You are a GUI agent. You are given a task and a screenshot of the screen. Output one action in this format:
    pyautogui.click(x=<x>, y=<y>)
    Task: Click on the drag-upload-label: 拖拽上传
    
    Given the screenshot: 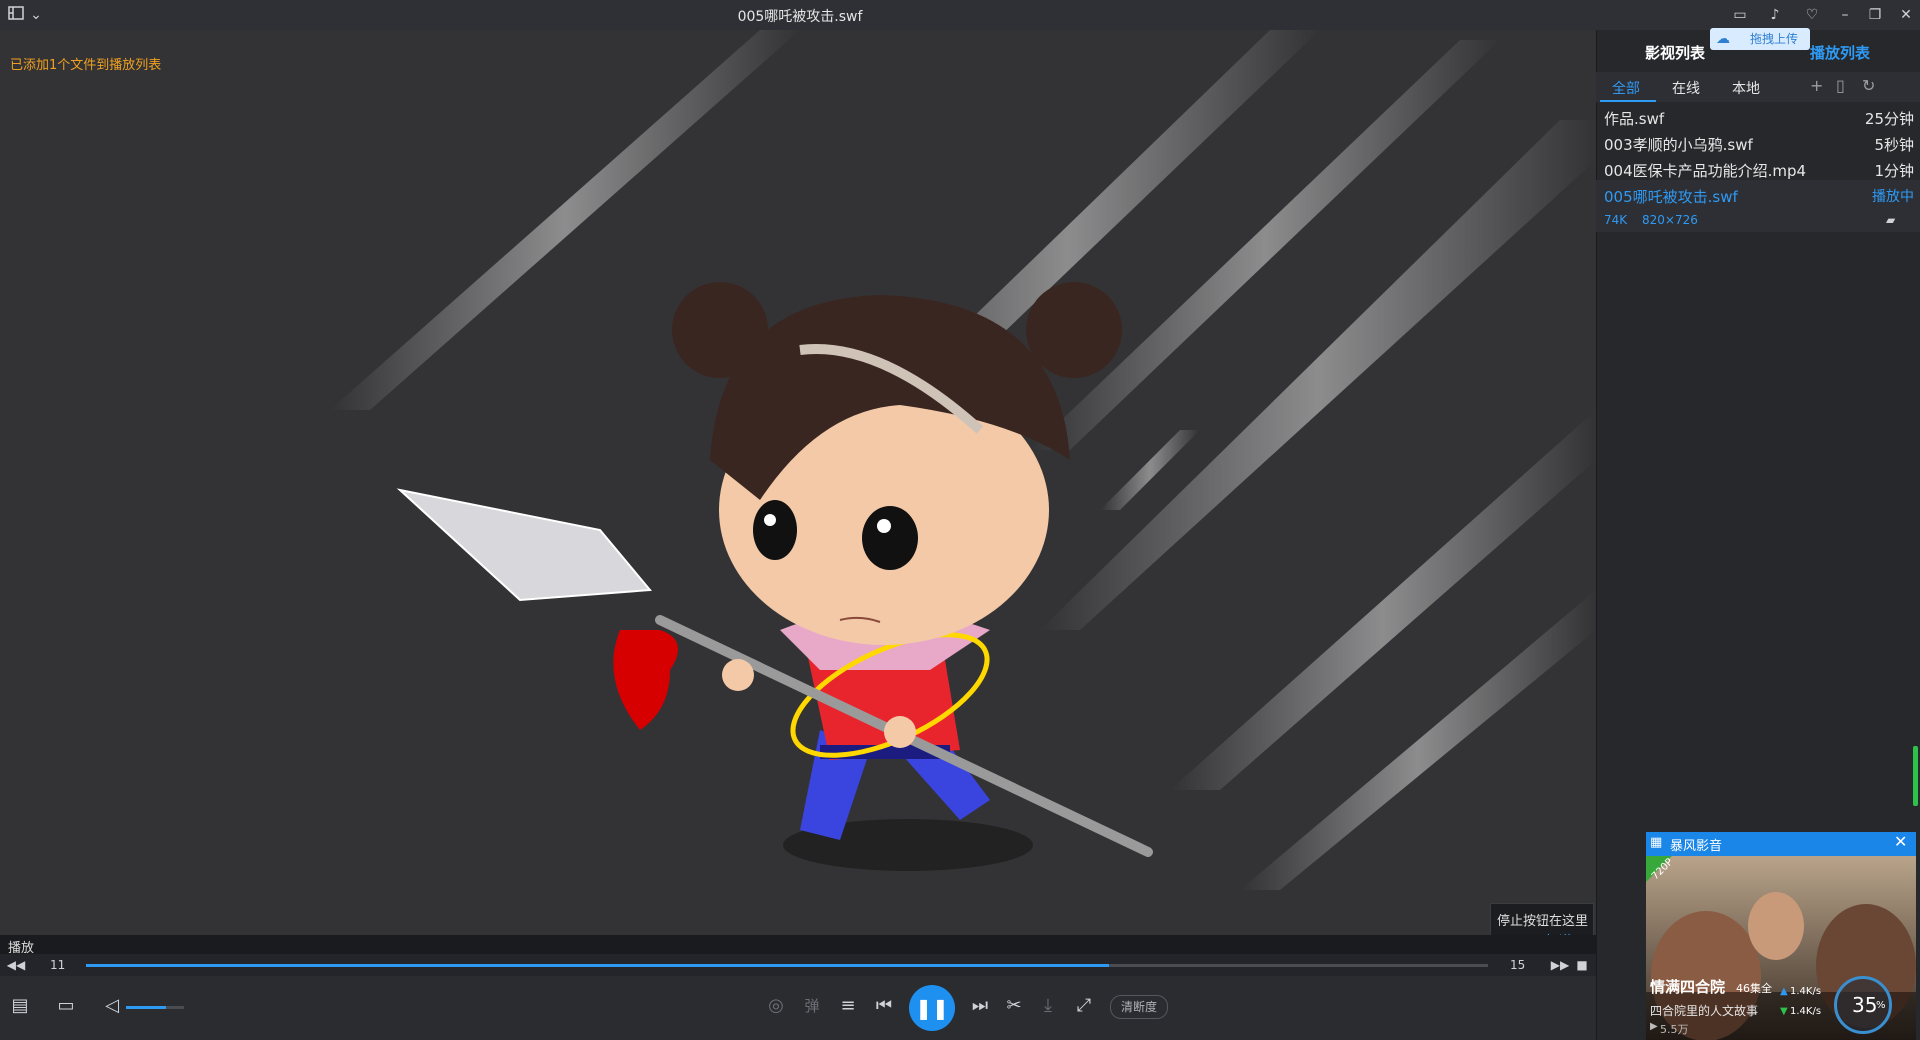 What is the action you would take?
    pyautogui.click(x=1774, y=39)
    